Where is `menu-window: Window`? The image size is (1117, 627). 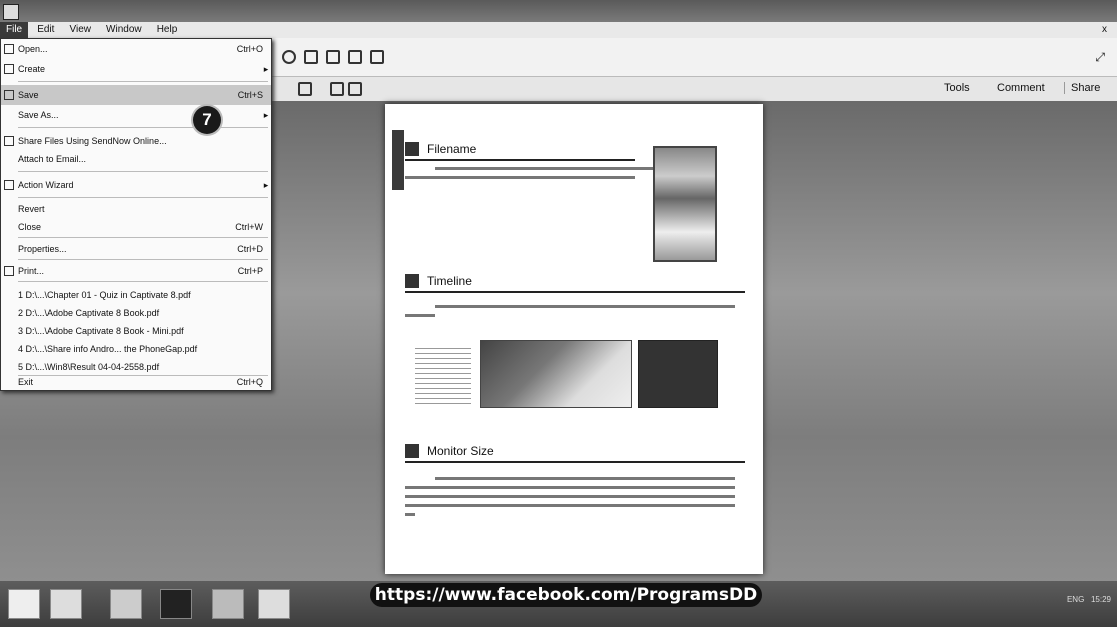
menu-window: Window is located at coordinates (124, 30).